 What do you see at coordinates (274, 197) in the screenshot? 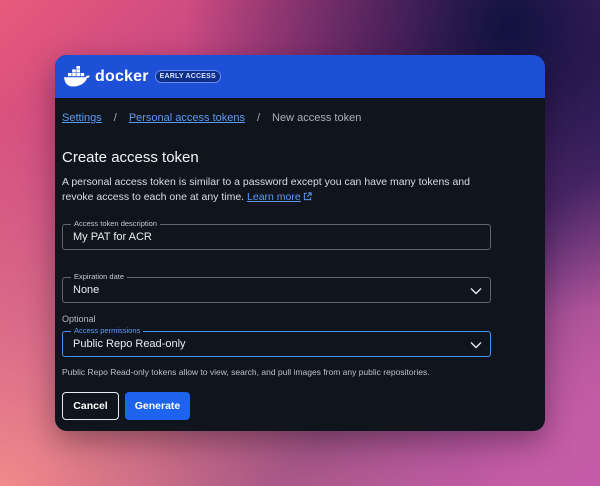
I see `learn-more-link: Learn more` at bounding box center [274, 197].